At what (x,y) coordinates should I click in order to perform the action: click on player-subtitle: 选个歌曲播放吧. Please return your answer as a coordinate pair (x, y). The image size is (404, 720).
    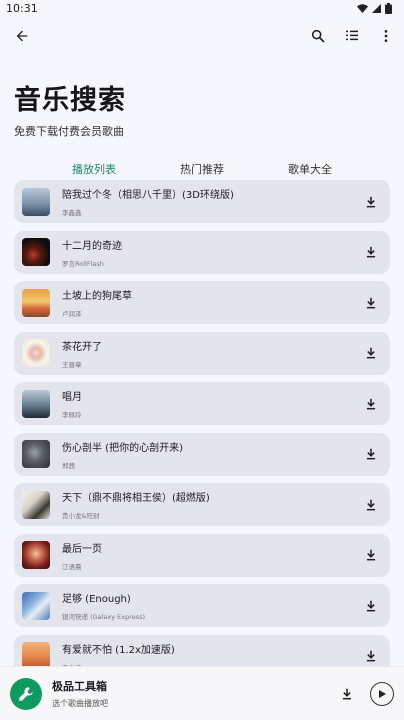
    Looking at the image, I should click on (80, 703).